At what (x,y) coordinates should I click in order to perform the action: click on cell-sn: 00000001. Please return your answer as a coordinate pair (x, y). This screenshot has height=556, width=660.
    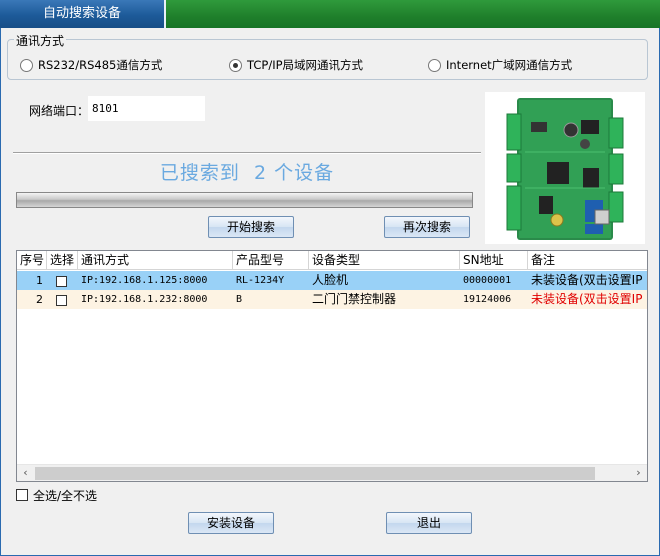
    Looking at the image, I should click on (487, 280).